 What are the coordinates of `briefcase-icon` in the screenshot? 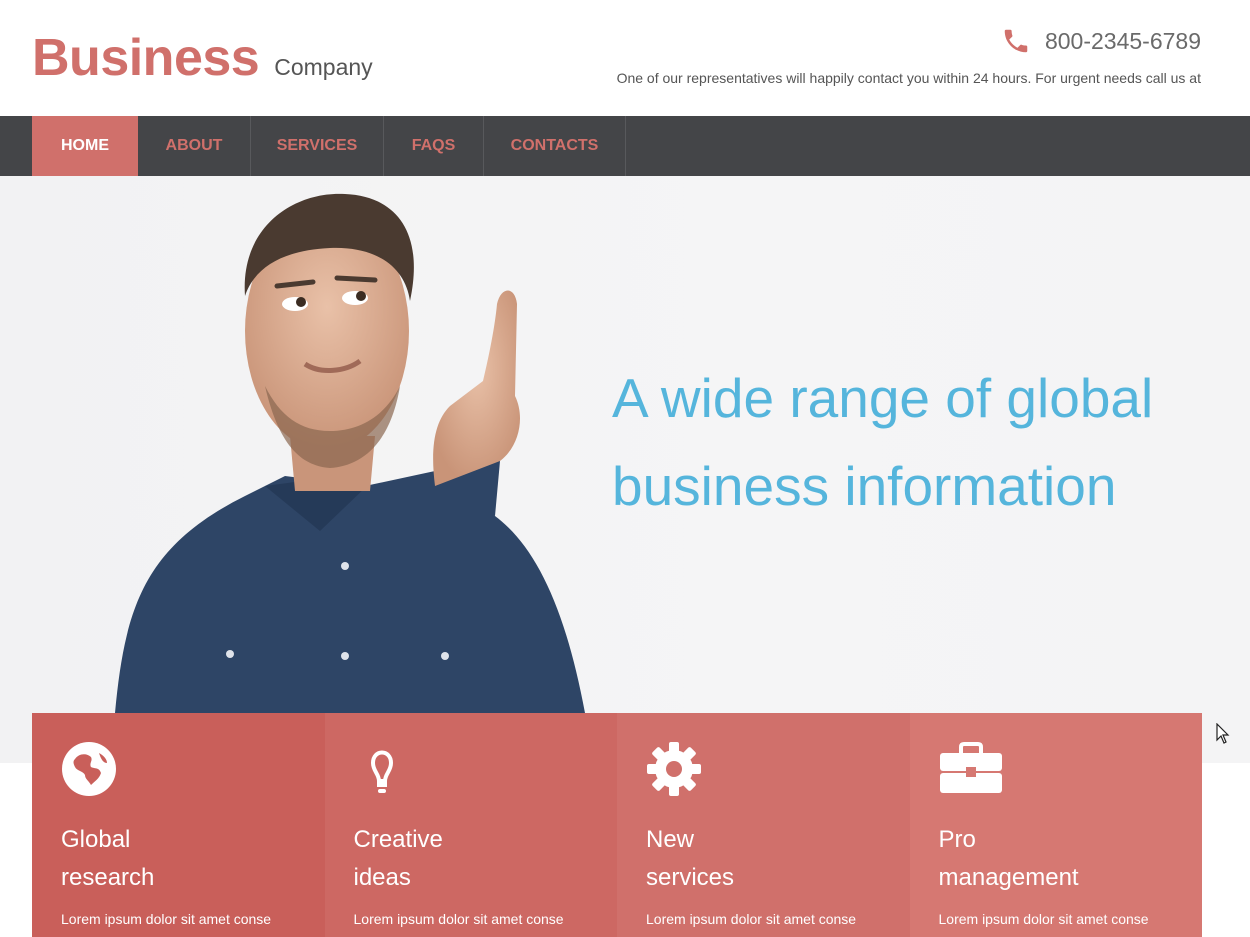 It's located at (970, 767).